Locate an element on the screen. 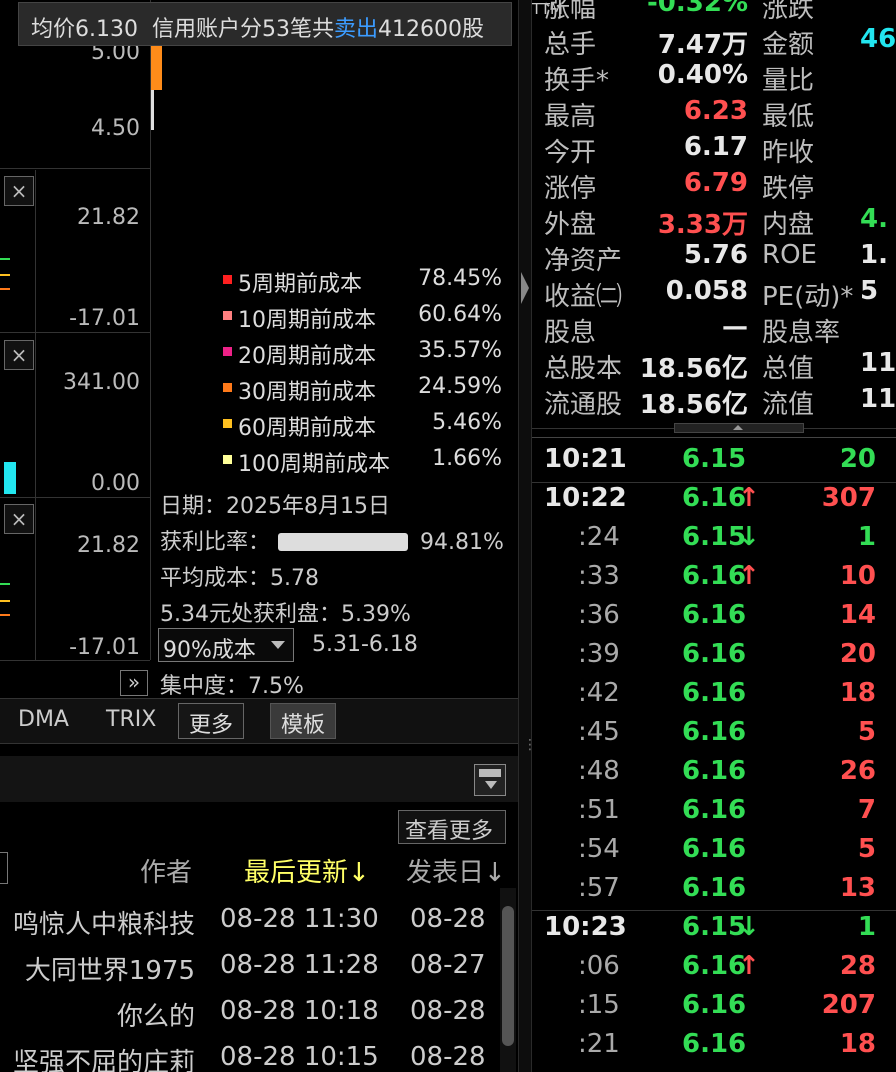  quote-label: 股息 is located at coordinates (570, 333).